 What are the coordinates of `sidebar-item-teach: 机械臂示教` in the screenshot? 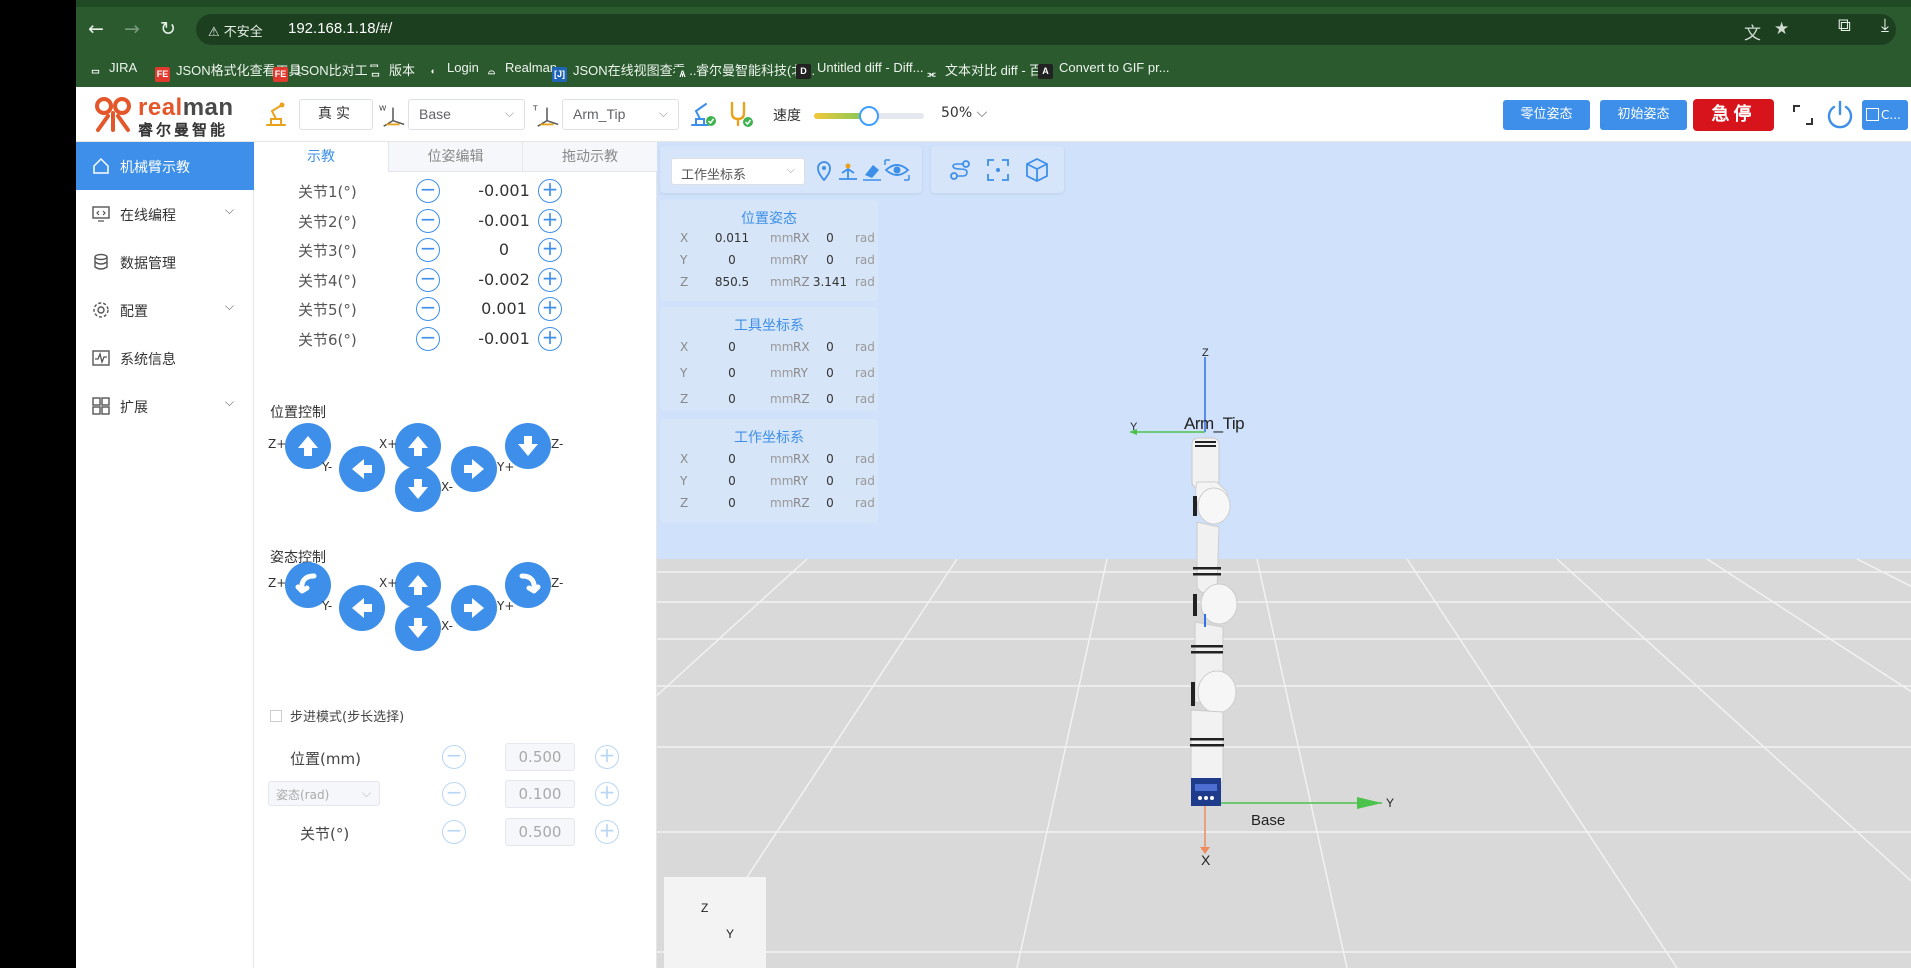 It's located at (165, 166).